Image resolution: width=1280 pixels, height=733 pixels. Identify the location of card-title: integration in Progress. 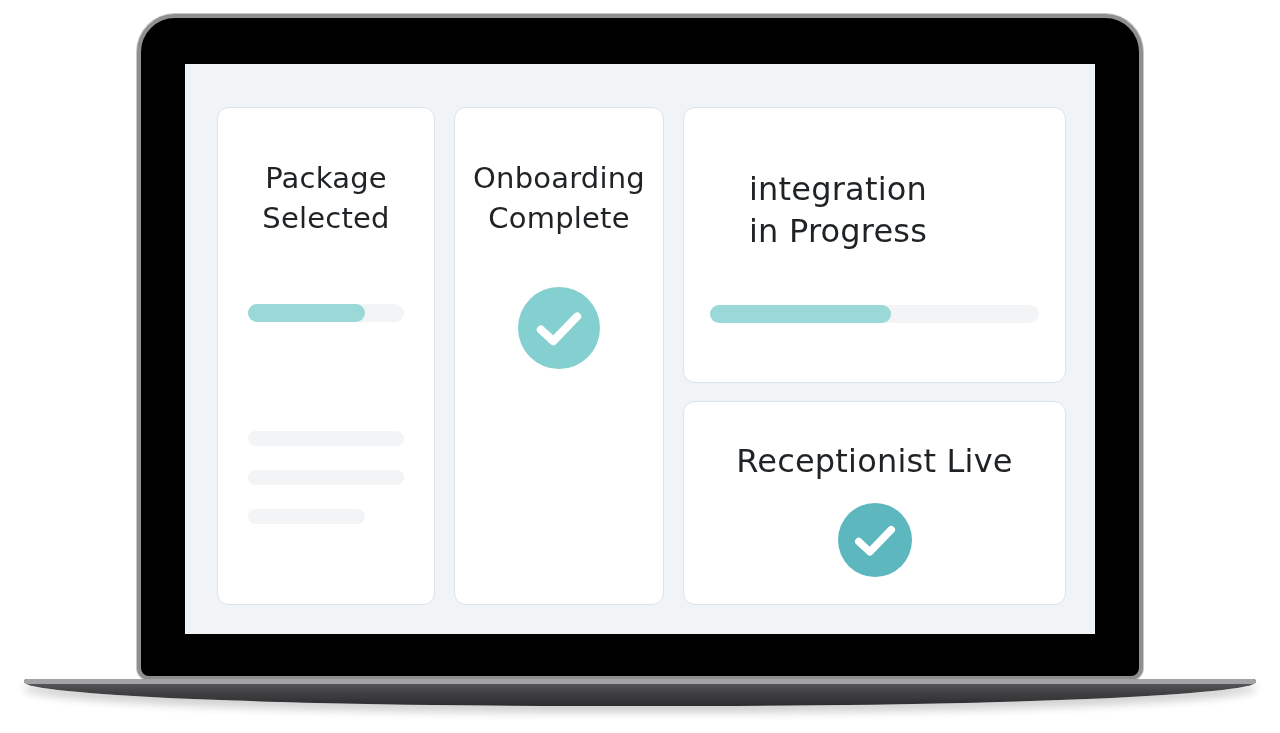
(839, 210).